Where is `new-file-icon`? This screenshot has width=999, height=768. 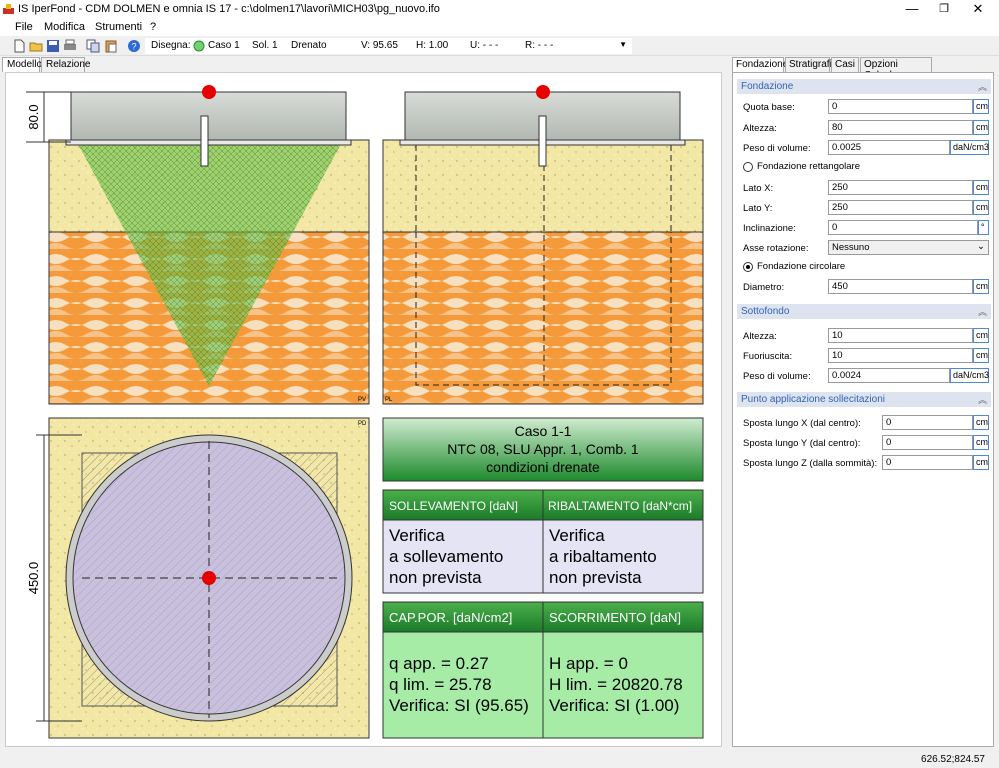
new-file-icon is located at coordinates (19, 46).